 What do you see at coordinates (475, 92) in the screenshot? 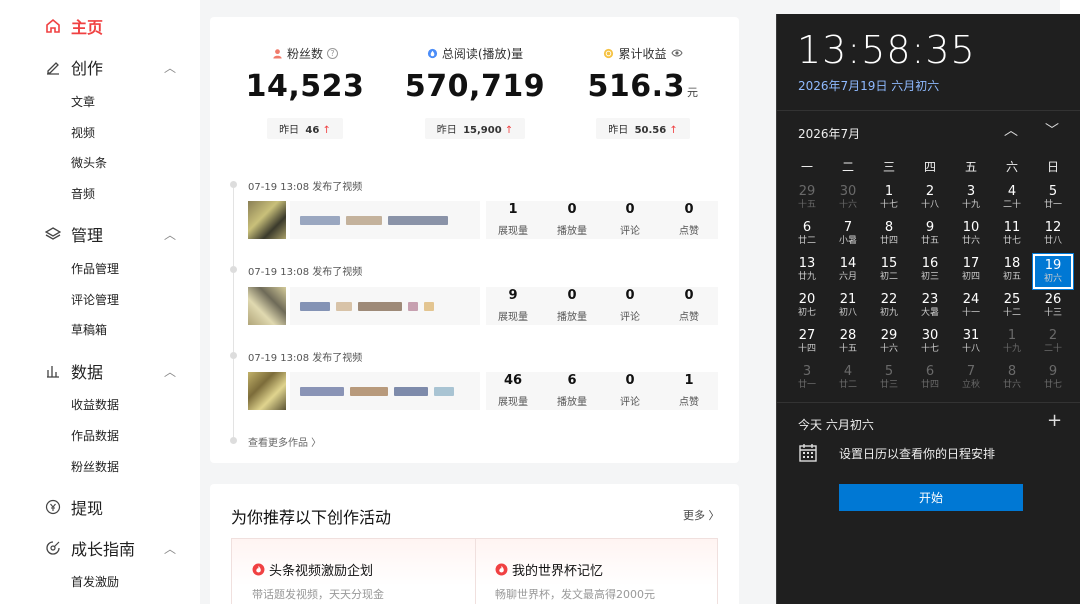
I see `stat-reads: 总阅读(播放)量 570,719 昨日 15,900 ↑` at bounding box center [475, 92].